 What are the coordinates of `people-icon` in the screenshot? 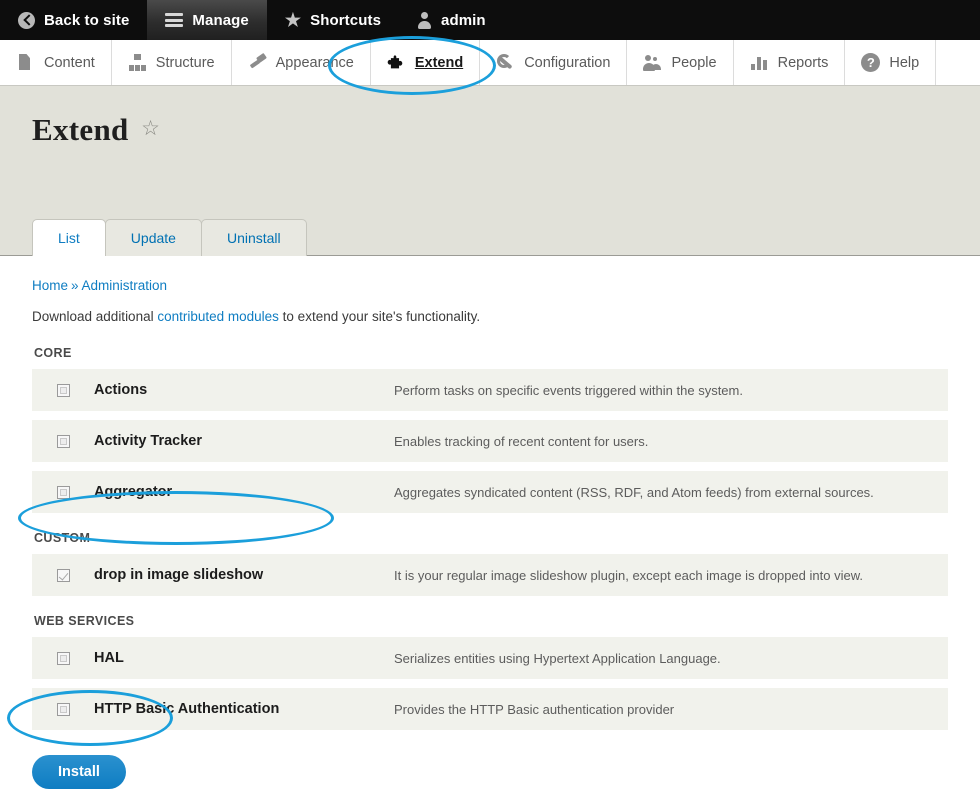 It's located at (652, 62).